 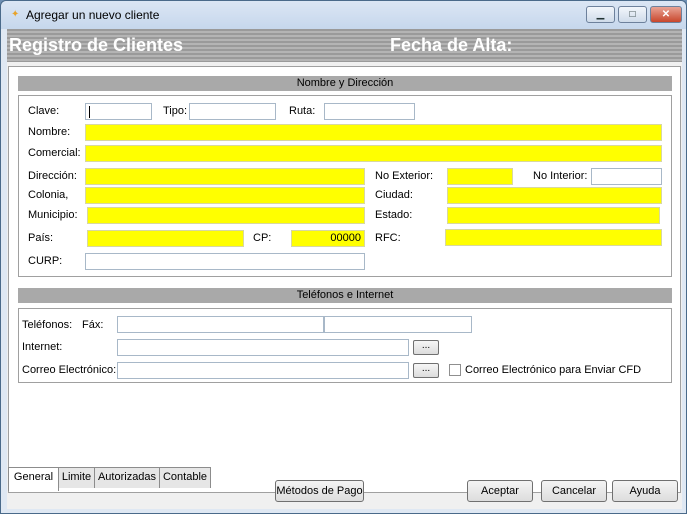 I want to click on no-interior-label: No Interior:, so click(x=560, y=176).